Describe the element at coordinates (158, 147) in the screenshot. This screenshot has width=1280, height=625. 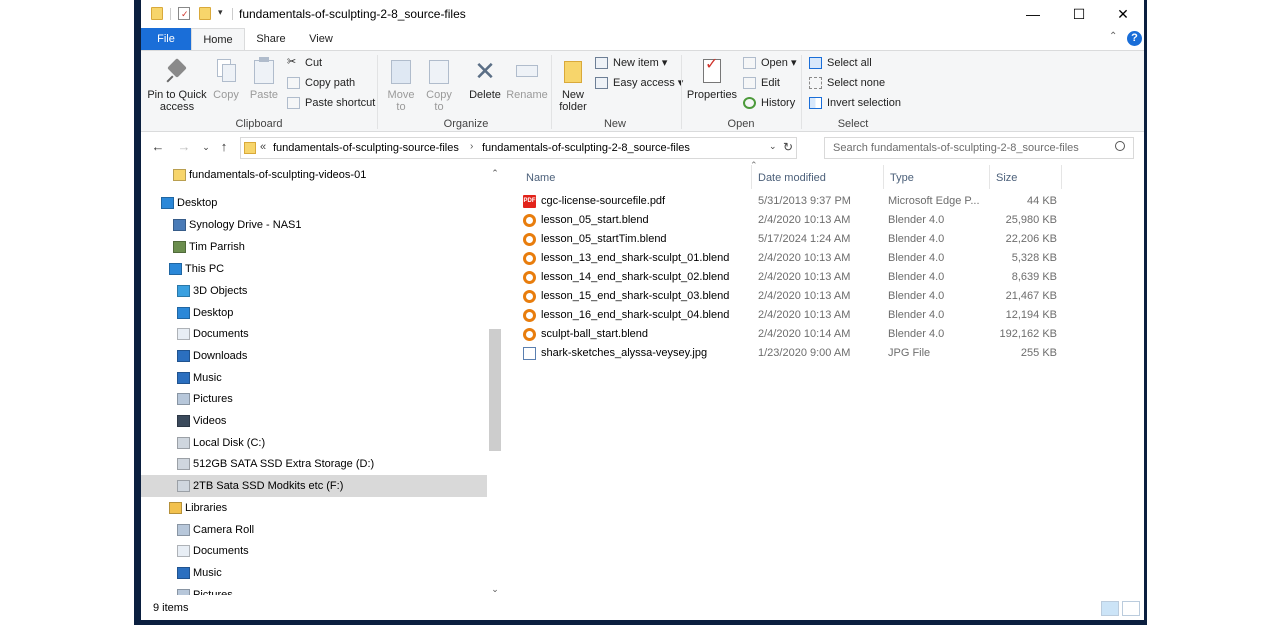
I see `back-arrow-icon: ←` at that location.